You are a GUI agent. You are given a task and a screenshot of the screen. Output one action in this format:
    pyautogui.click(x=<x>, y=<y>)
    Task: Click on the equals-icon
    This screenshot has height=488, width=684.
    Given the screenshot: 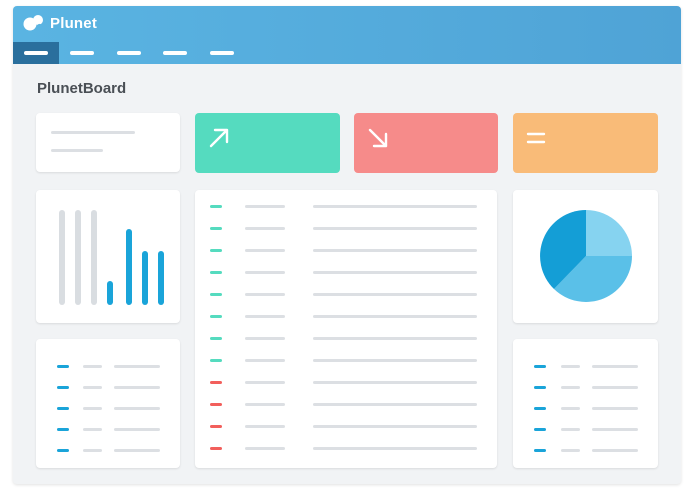 What is the action you would take?
    pyautogui.click(x=536, y=138)
    